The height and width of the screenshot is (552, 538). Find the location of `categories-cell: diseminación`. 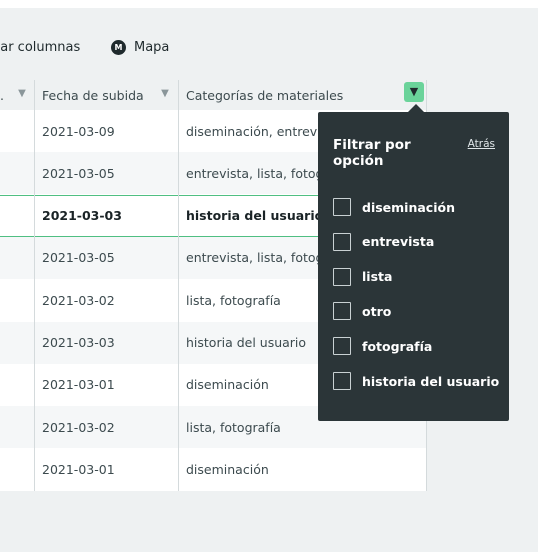

categories-cell: diseminación is located at coordinates (227, 469).